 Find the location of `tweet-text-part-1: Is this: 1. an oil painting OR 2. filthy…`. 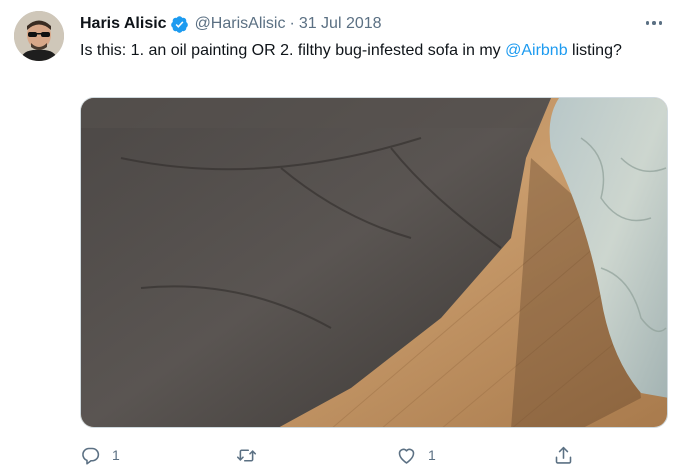

tweet-text-part-1: Is this: 1. an oil painting OR 2. filthy… is located at coordinates (293, 50).